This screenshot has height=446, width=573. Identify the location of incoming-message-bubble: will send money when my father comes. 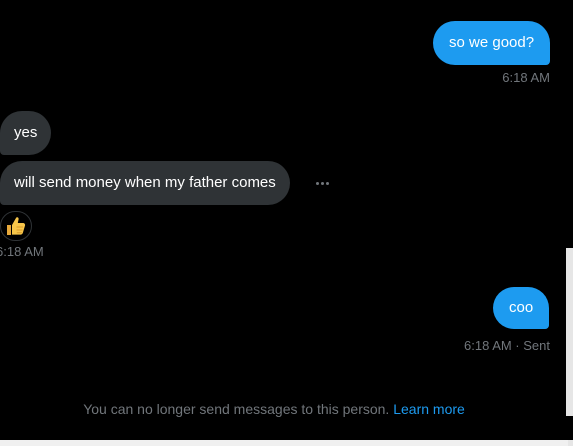
(145, 183).